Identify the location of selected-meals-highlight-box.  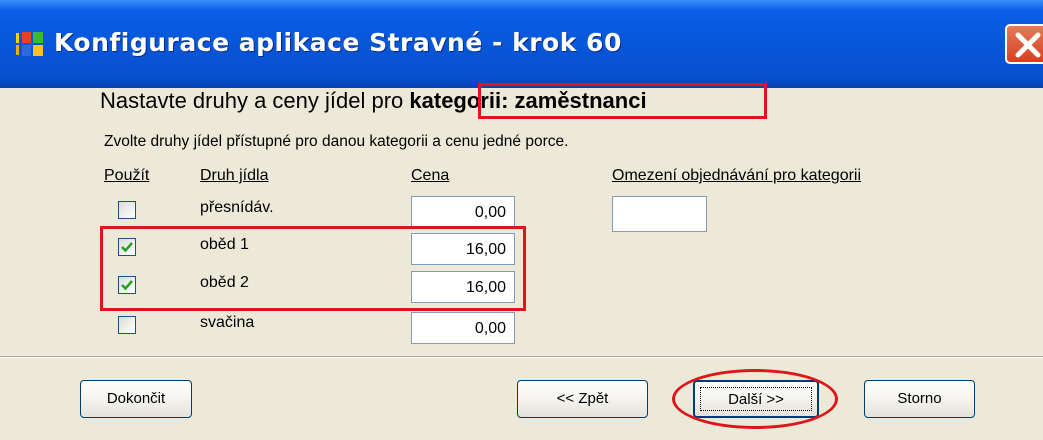
(313, 268).